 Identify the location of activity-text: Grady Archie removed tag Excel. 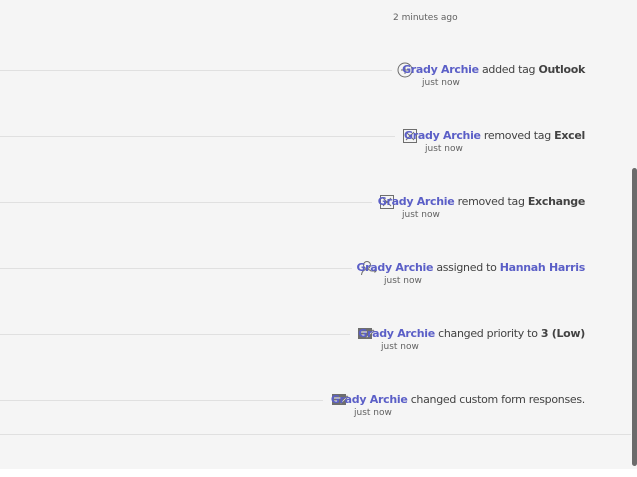
(494, 136).